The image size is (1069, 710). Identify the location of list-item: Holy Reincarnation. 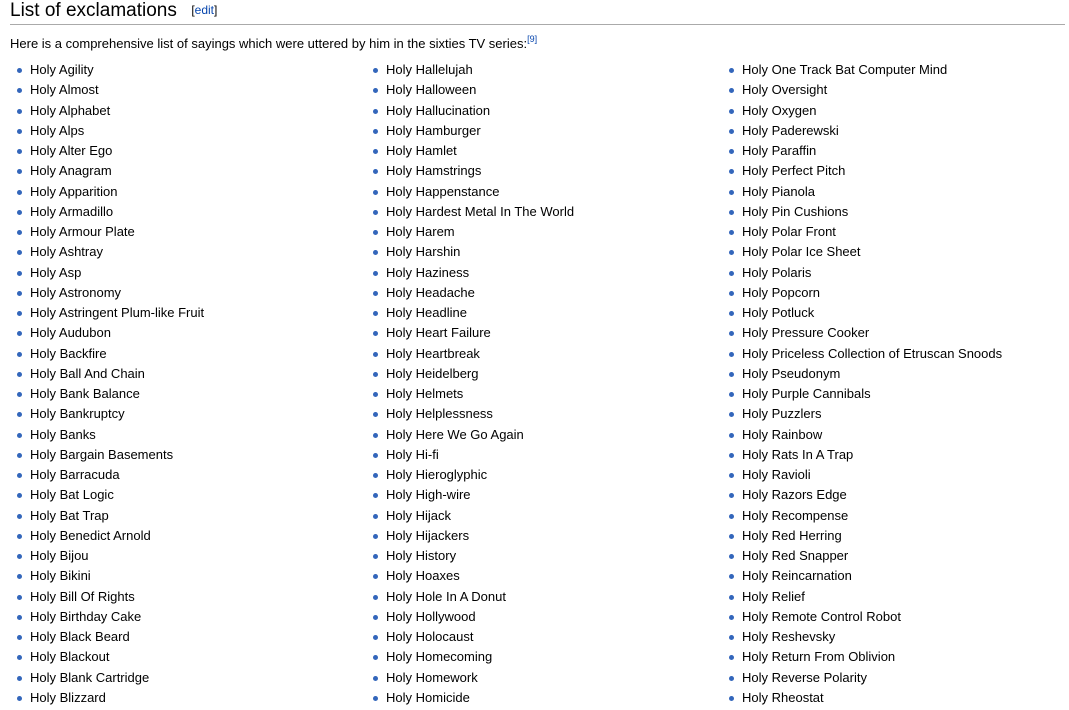
(862, 576).